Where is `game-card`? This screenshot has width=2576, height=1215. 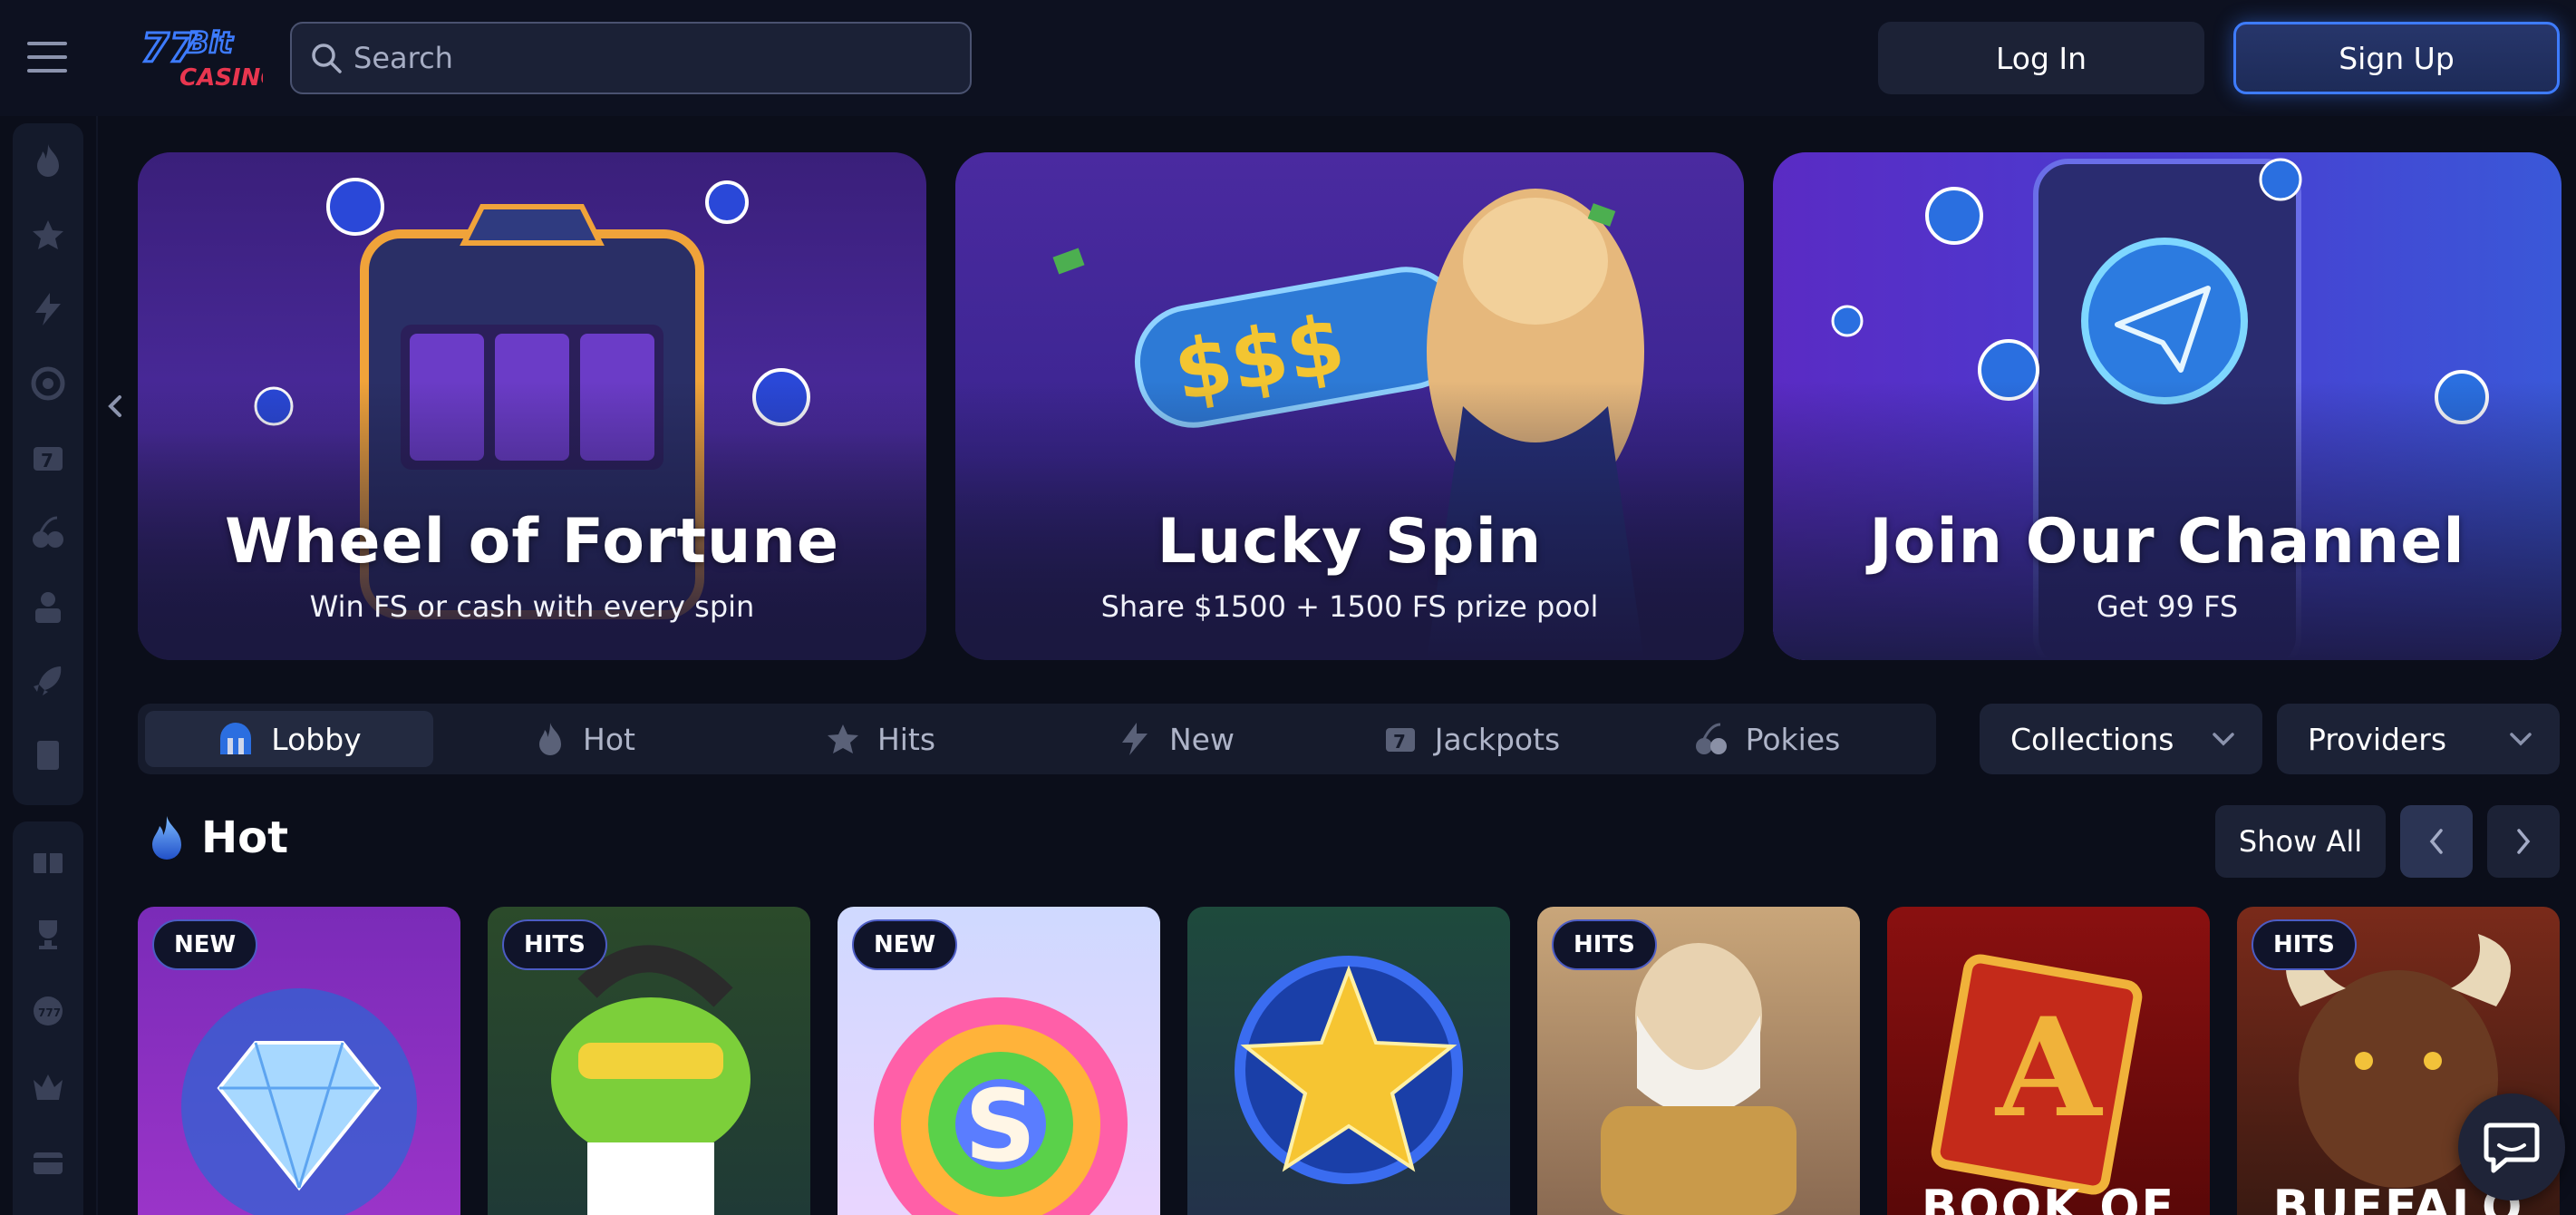 game-card is located at coordinates (1348, 1061).